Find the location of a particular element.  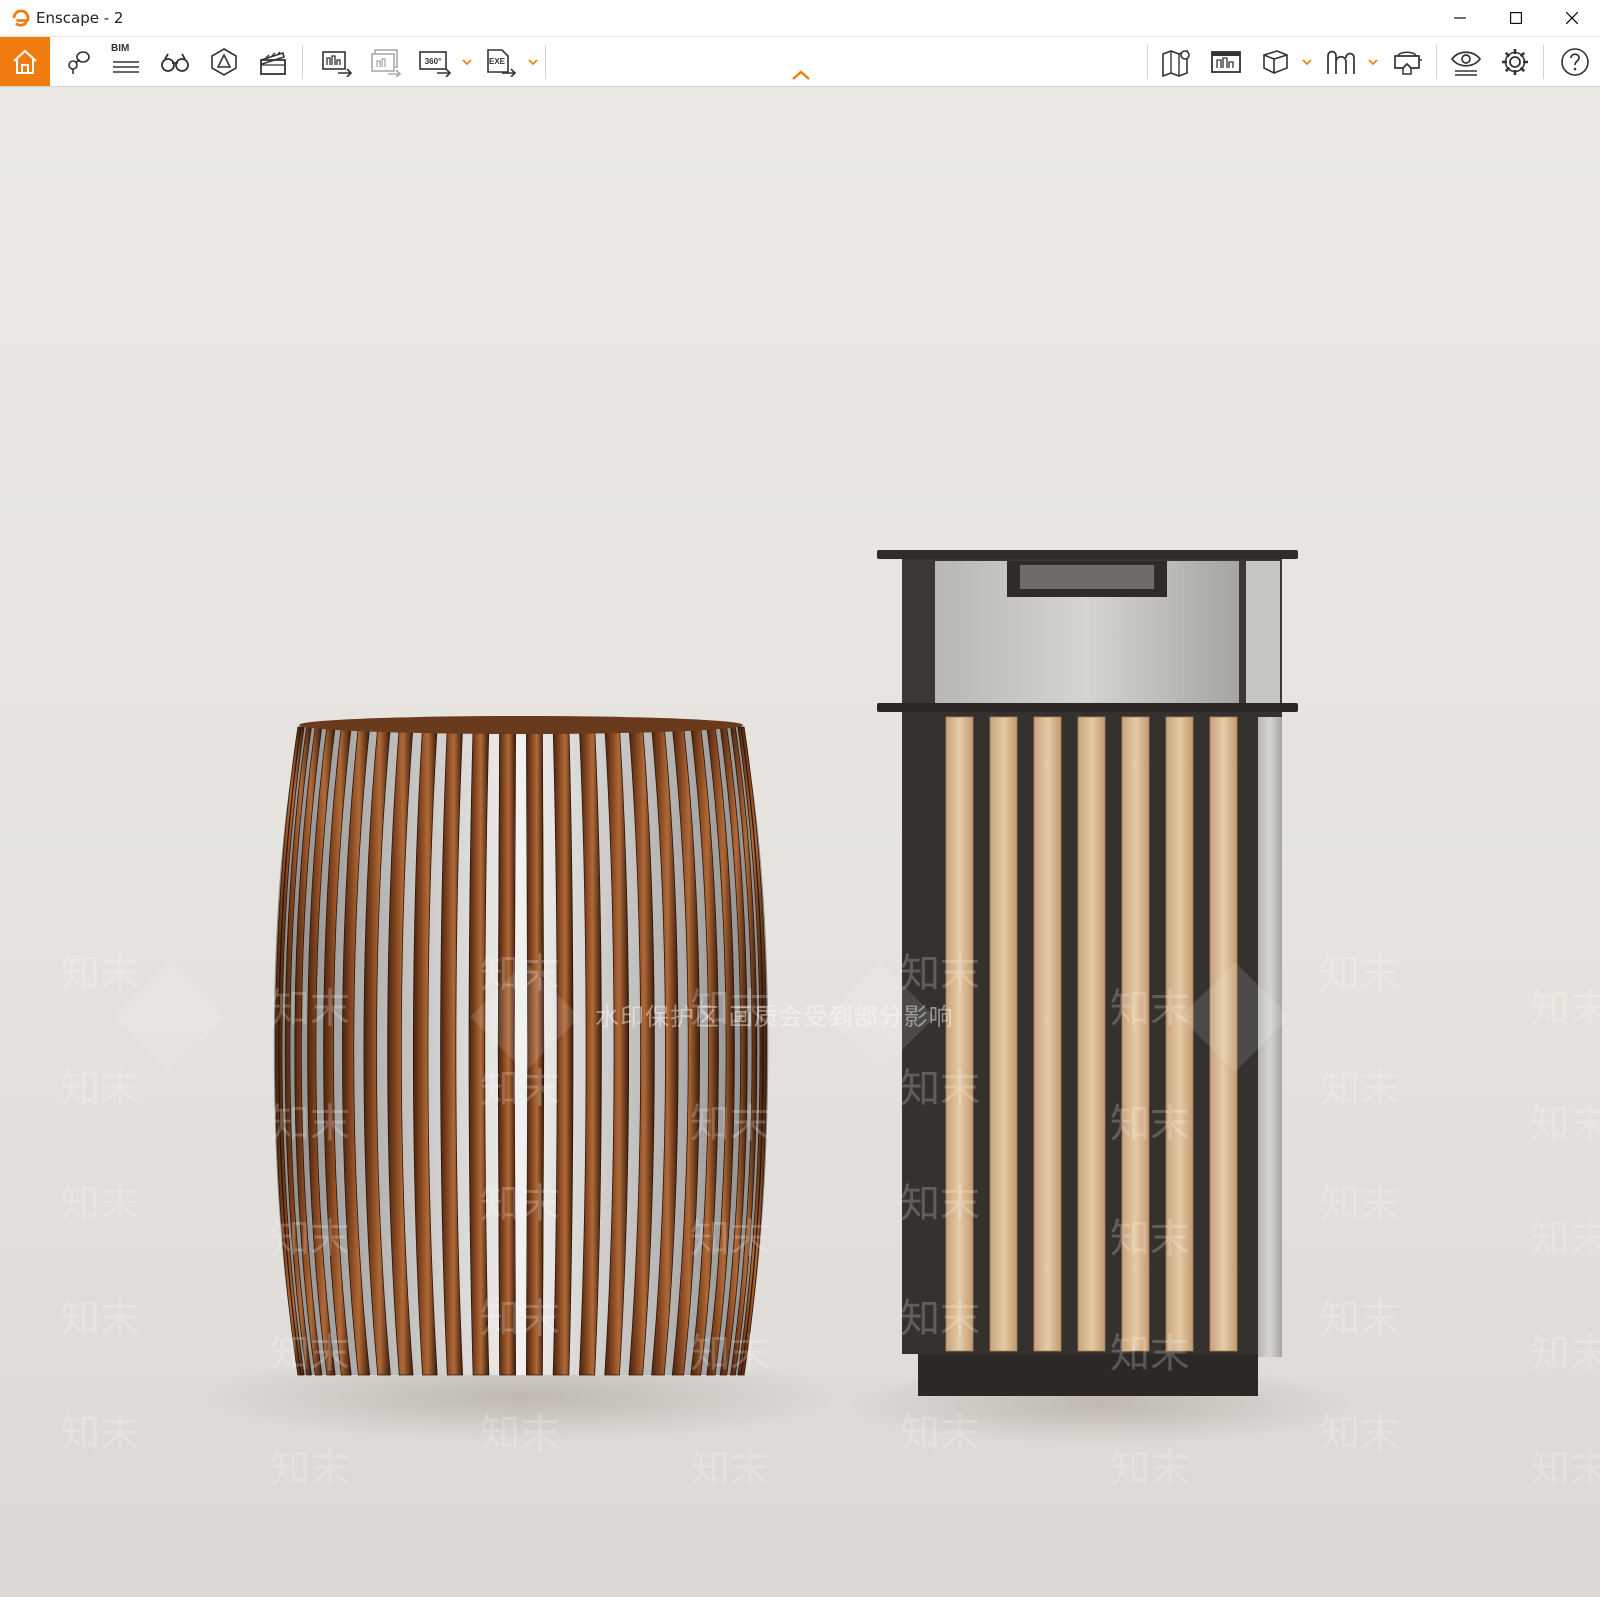

window-title: Enscape - 2 is located at coordinates (80, 18).